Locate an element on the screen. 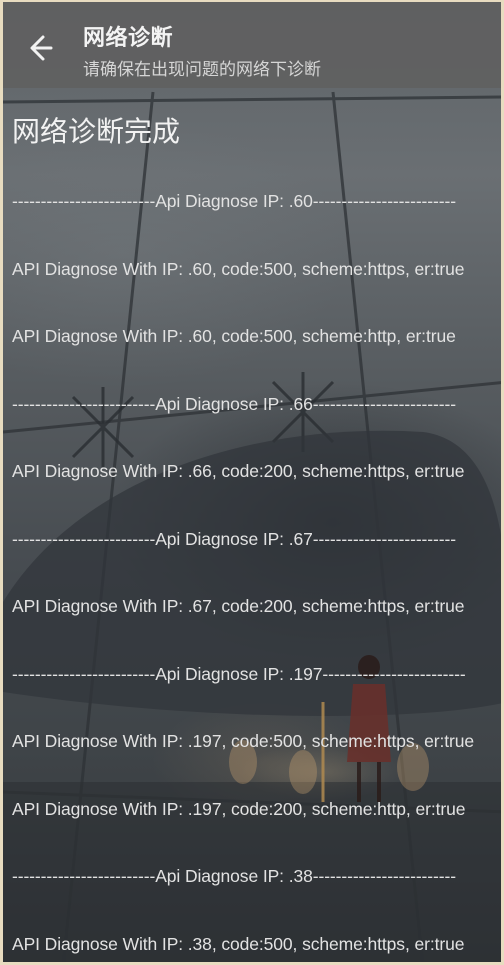  back-arrow-icon is located at coordinates (41, 48).